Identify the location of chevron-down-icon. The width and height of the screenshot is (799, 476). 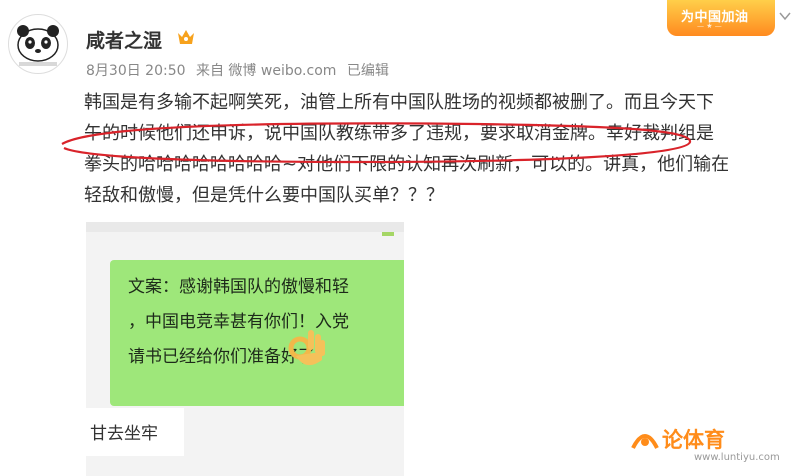
(785, 15).